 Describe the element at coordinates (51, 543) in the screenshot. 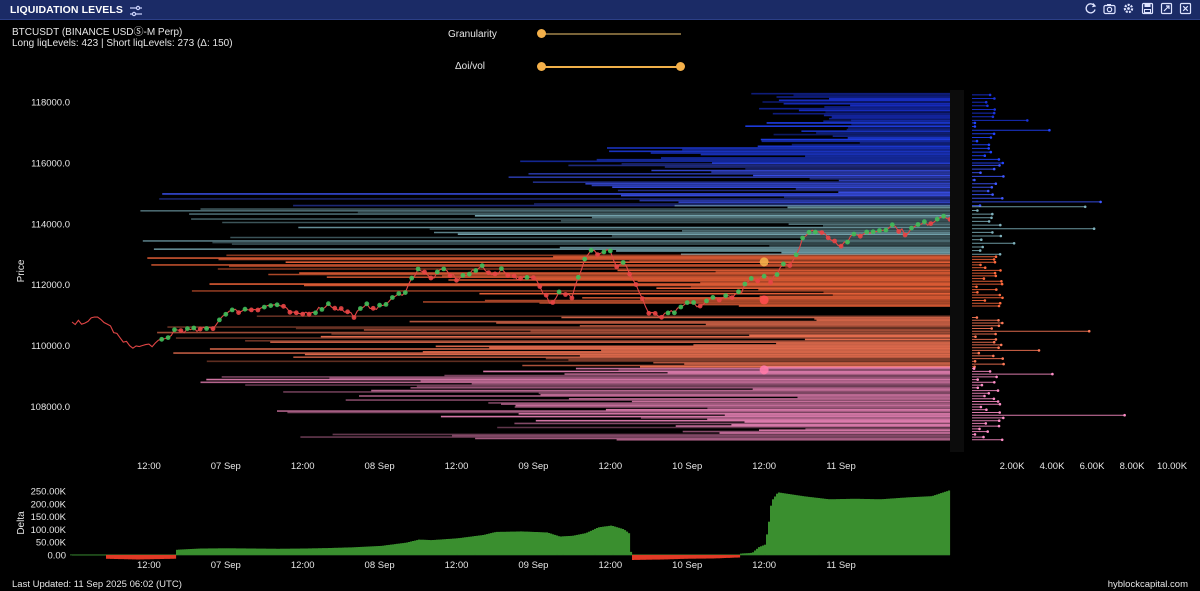

I see `delta-y-tick-label: 50.00K` at that location.